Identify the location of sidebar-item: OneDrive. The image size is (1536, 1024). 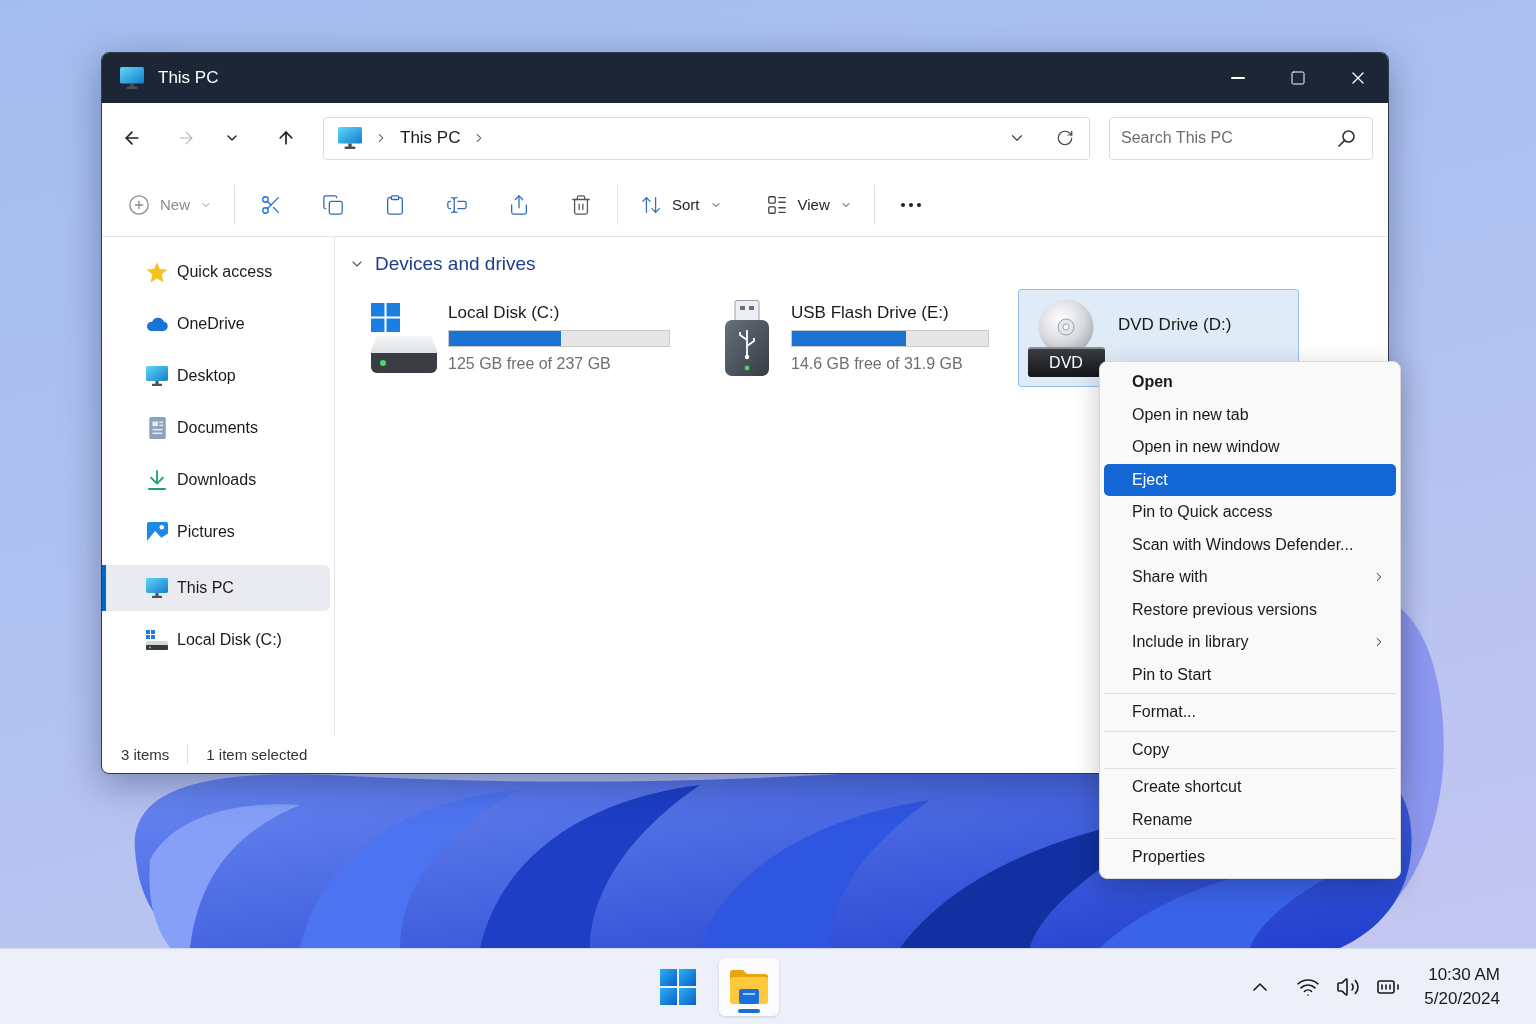
(216, 324).